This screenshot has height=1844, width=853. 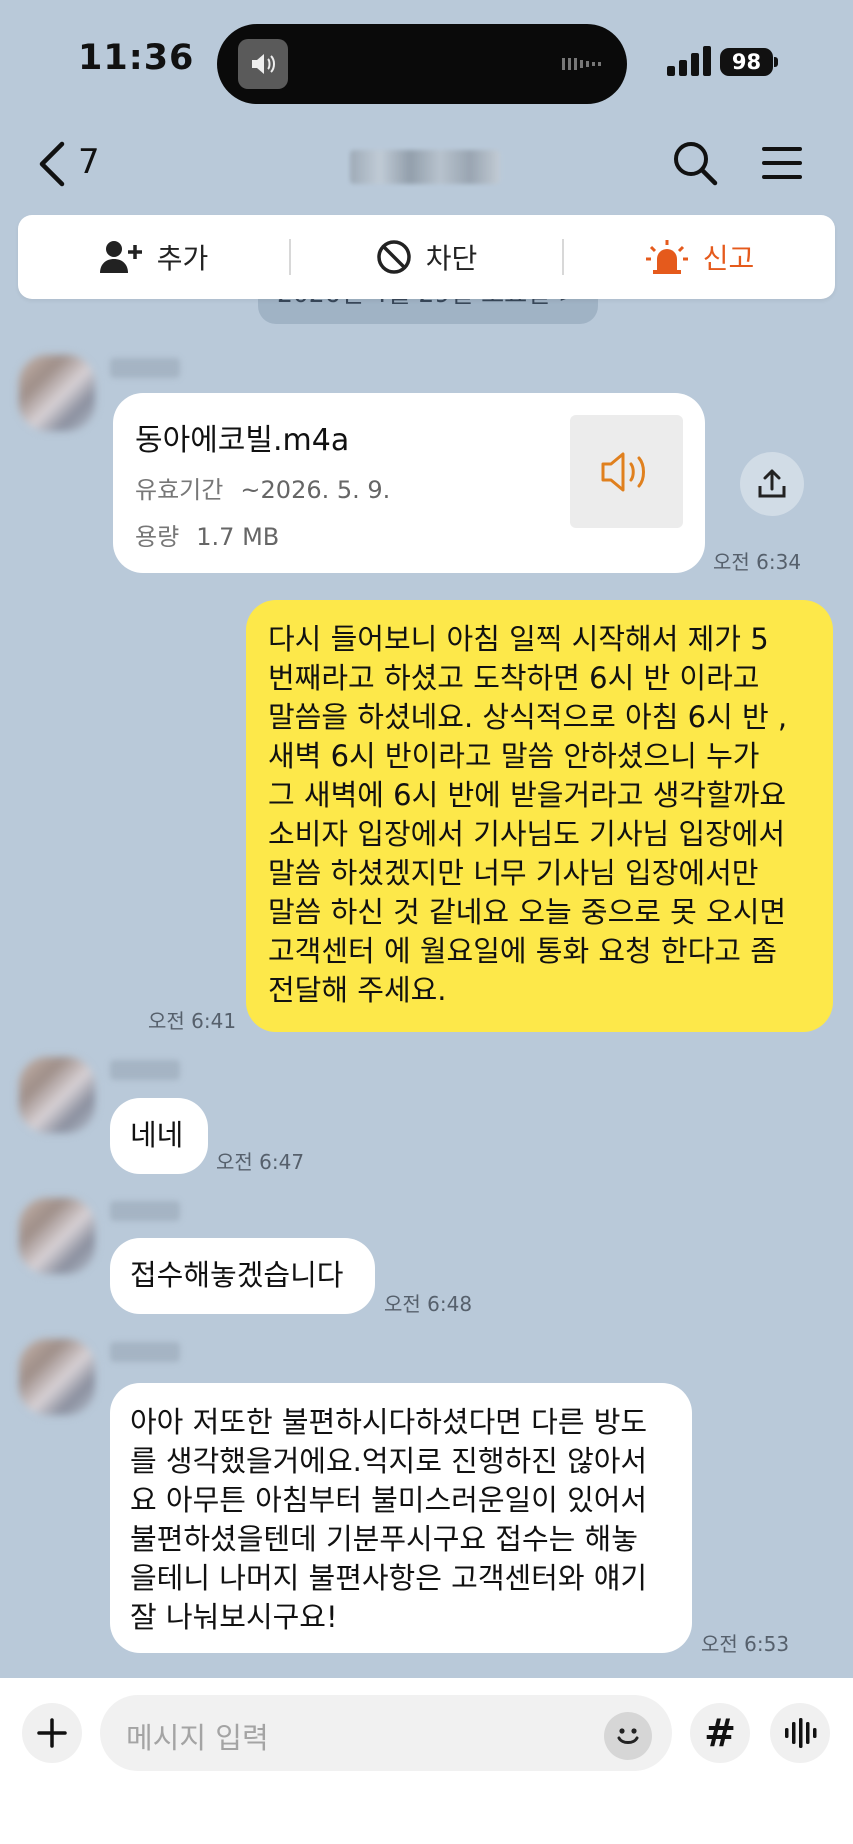 I want to click on file-size: 용량 1.7 MB, so click(x=207, y=534).